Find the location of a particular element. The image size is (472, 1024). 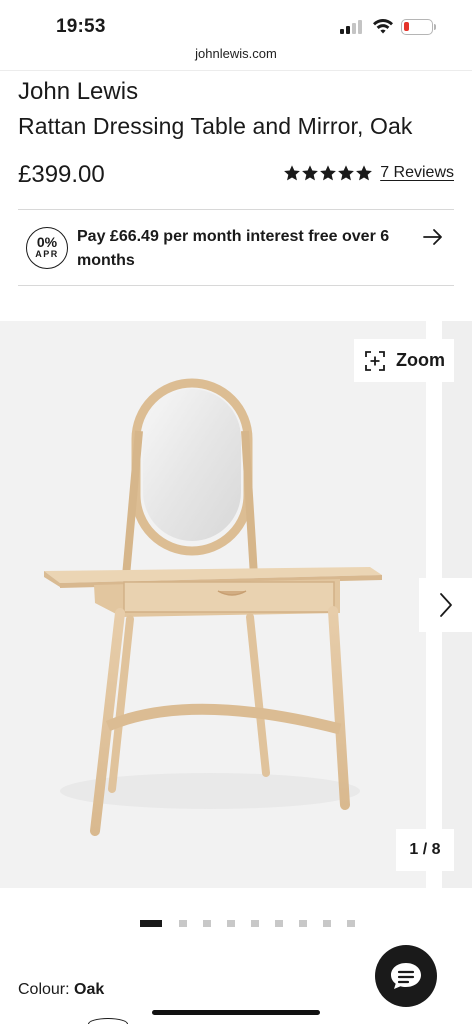

colour-value: Oak is located at coordinates (89, 989).